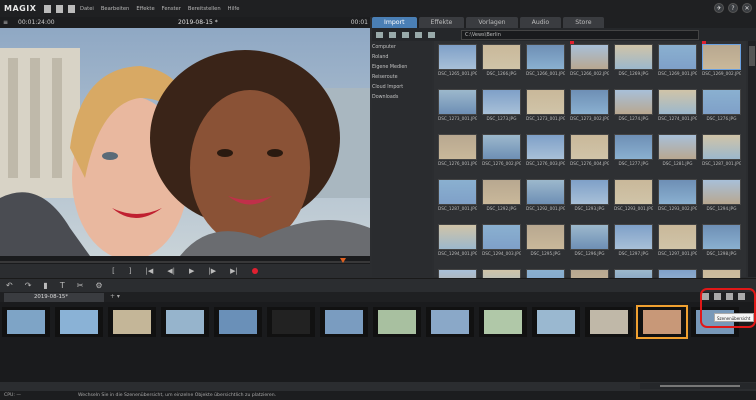 This screenshot has width=756, height=400. Describe the element at coordinates (501, 242) in the screenshot. I see `media-thumbnail: DSC_1294_003.JPG` at that location.